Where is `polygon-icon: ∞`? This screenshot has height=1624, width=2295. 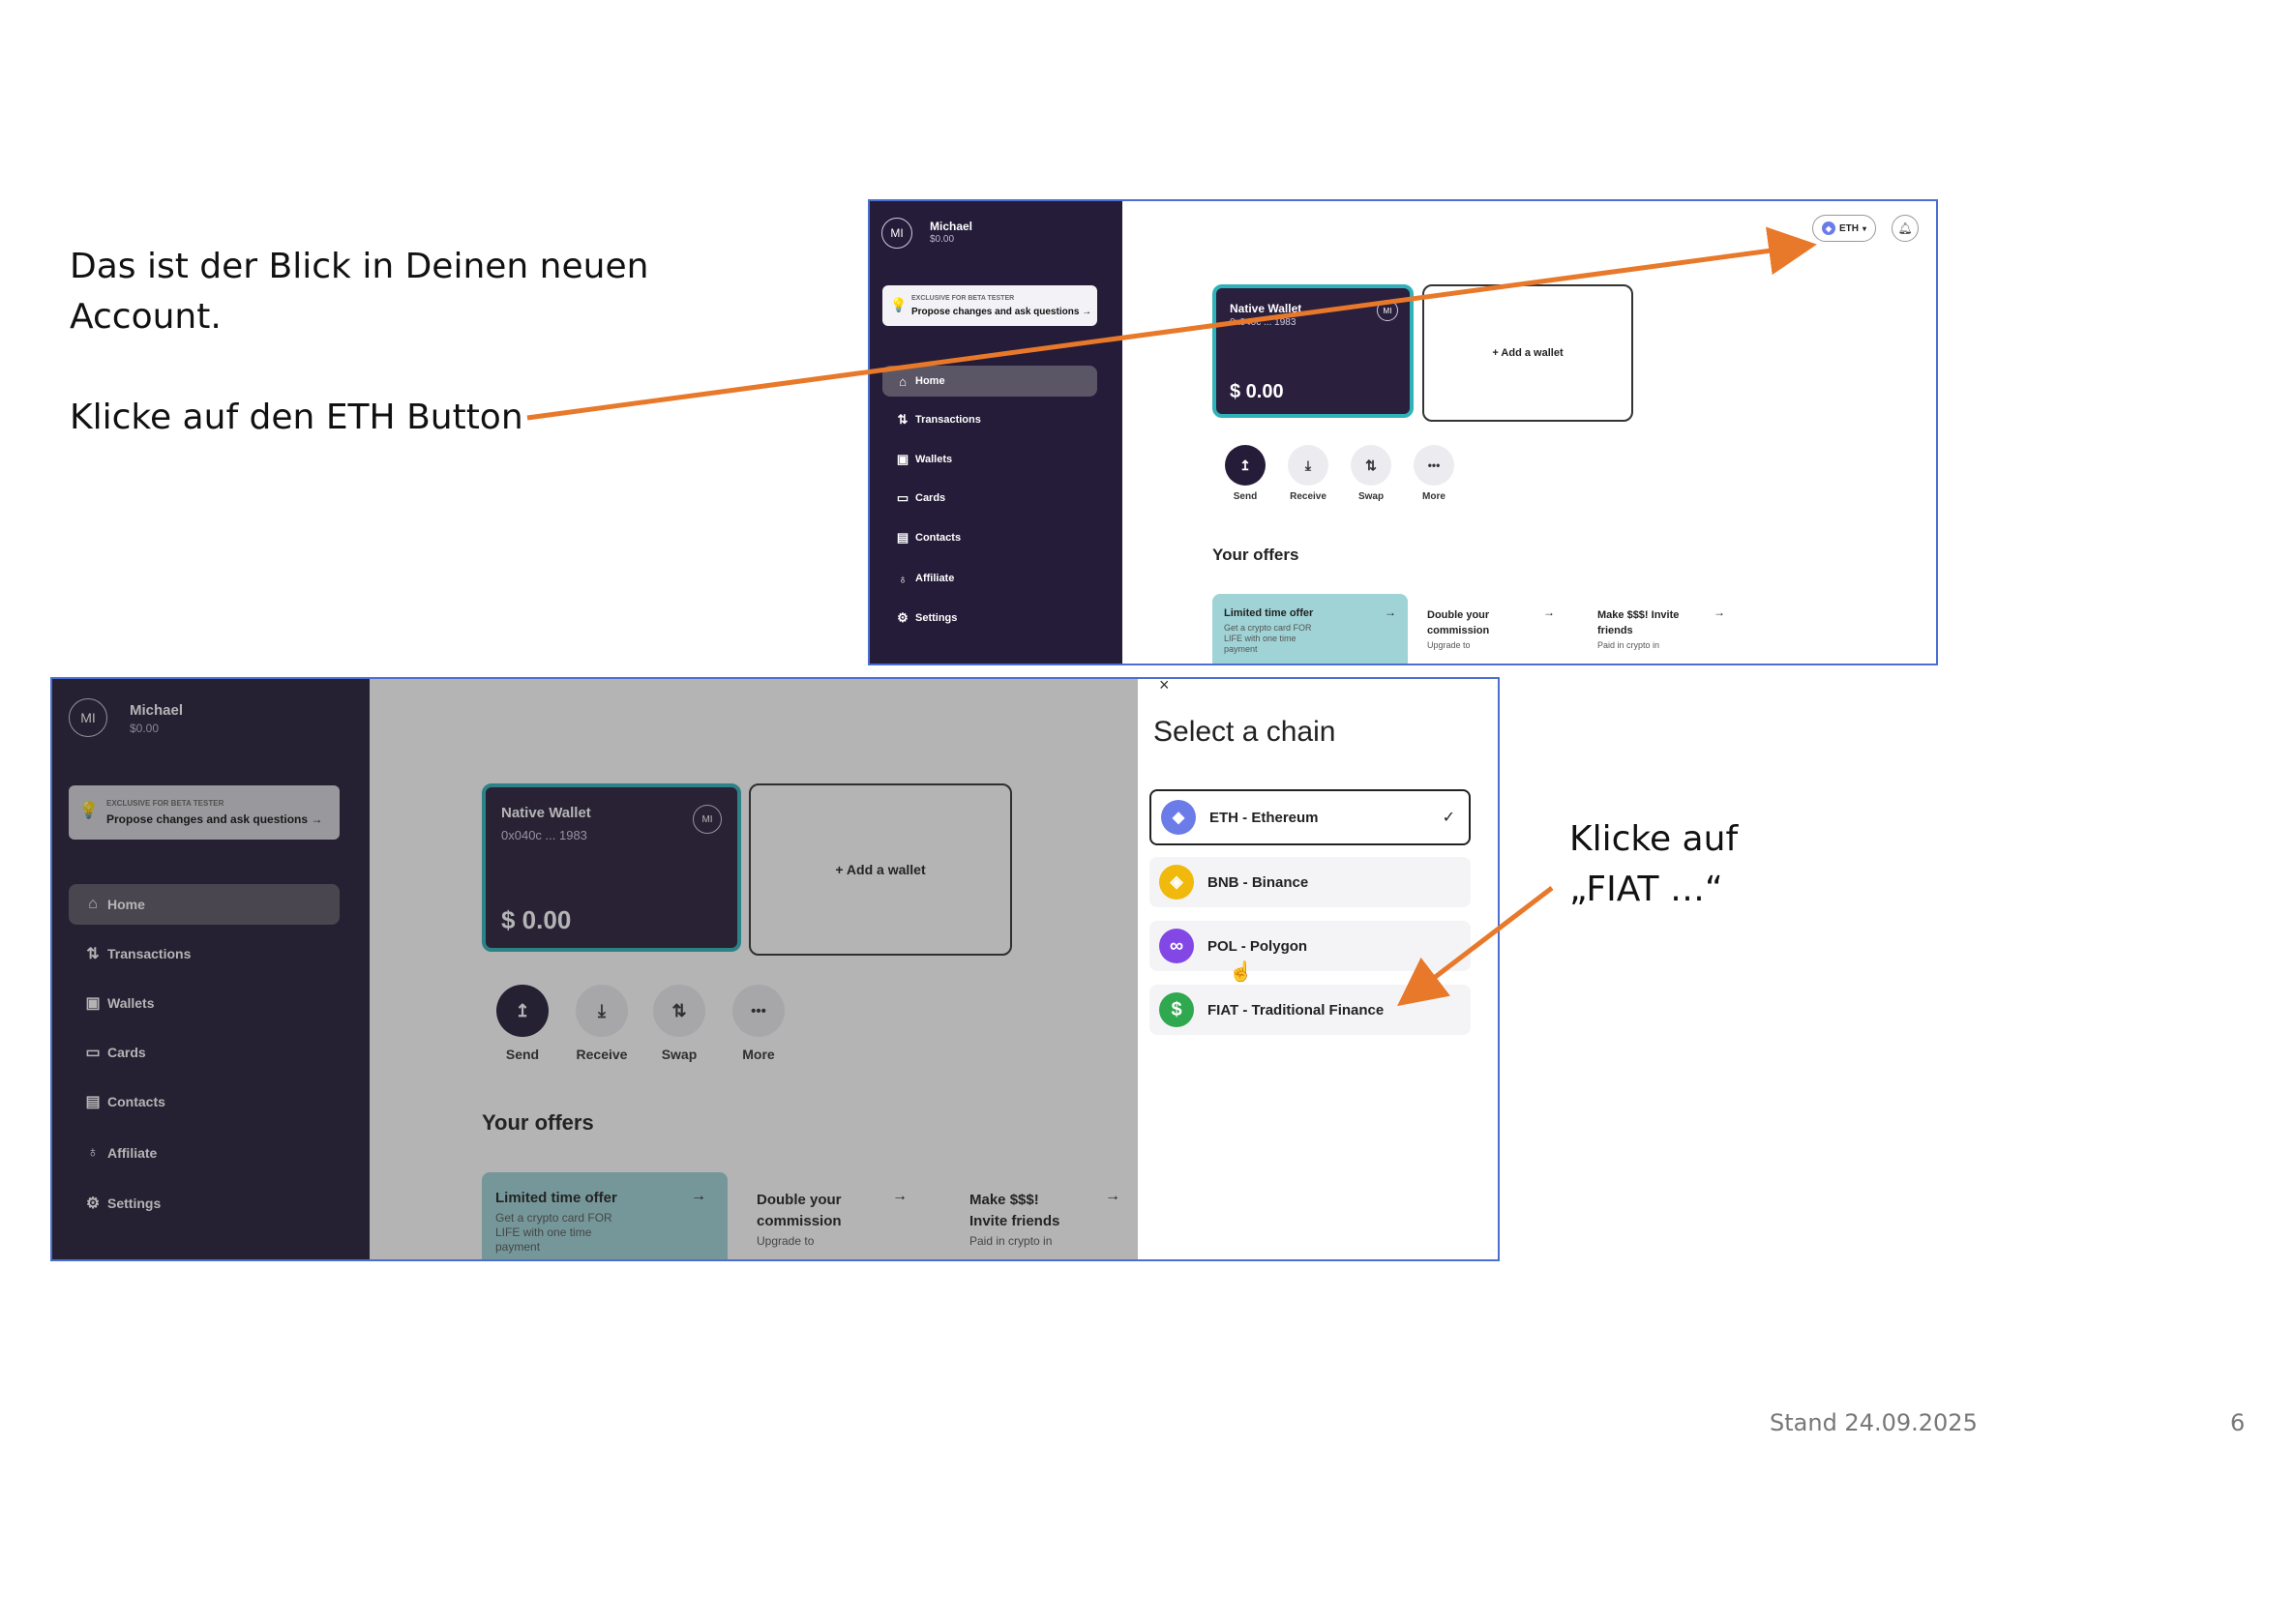 polygon-icon: ∞ is located at coordinates (1176, 946).